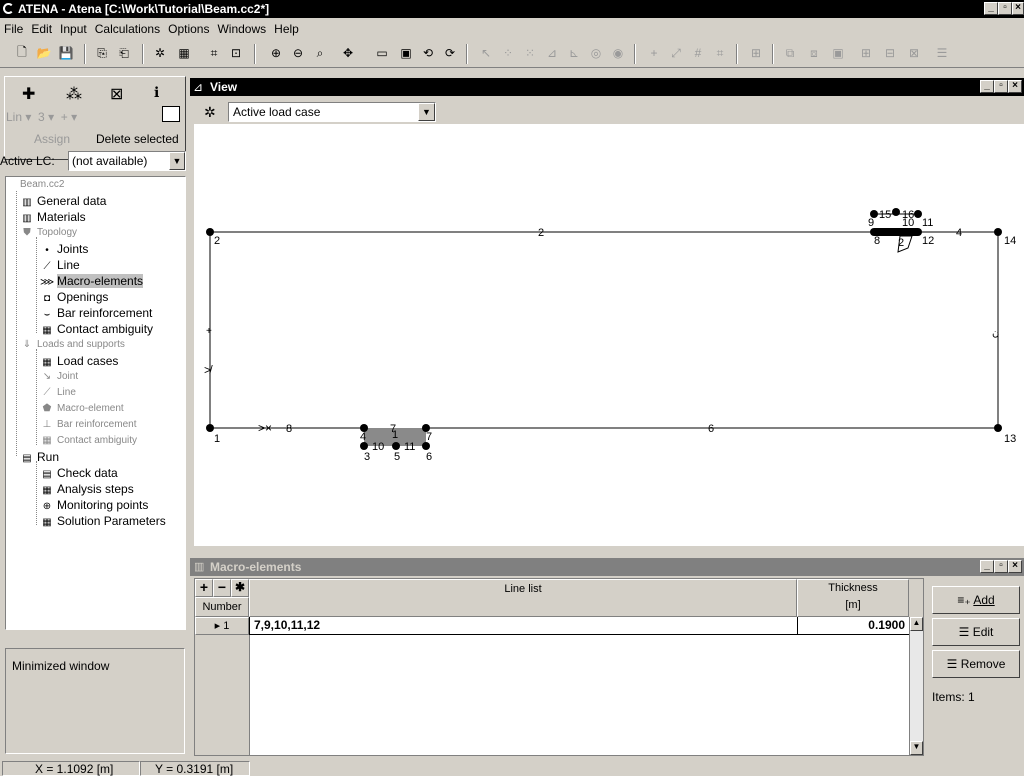 The image size is (1024, 776). Describe the element at coordinates (698, 53) in the screenshot. I see `mesh-icon: #` at that location.